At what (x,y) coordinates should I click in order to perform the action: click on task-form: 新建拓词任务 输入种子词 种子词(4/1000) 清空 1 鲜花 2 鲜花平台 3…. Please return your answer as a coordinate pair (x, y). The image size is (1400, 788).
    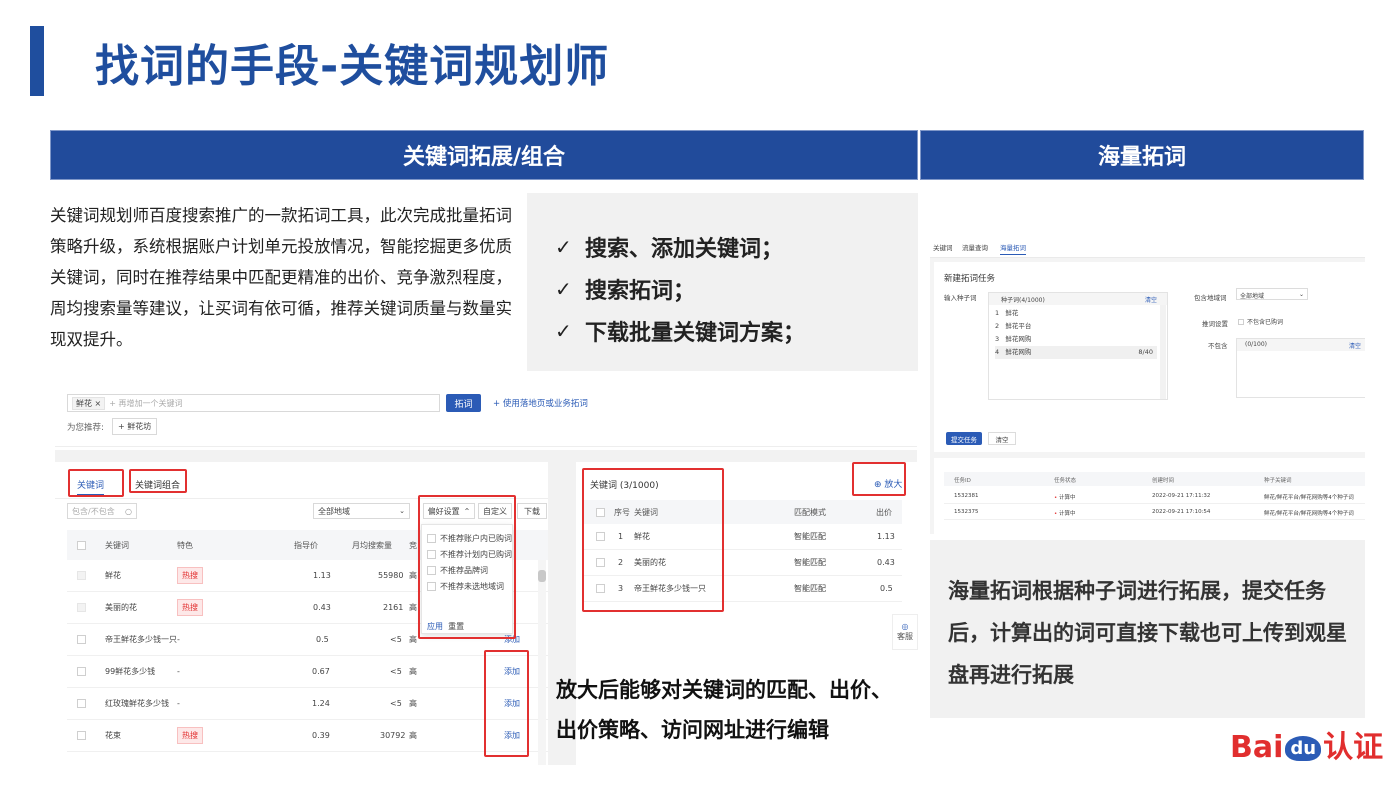
    Looking at the image, I should click on (1149, 357).